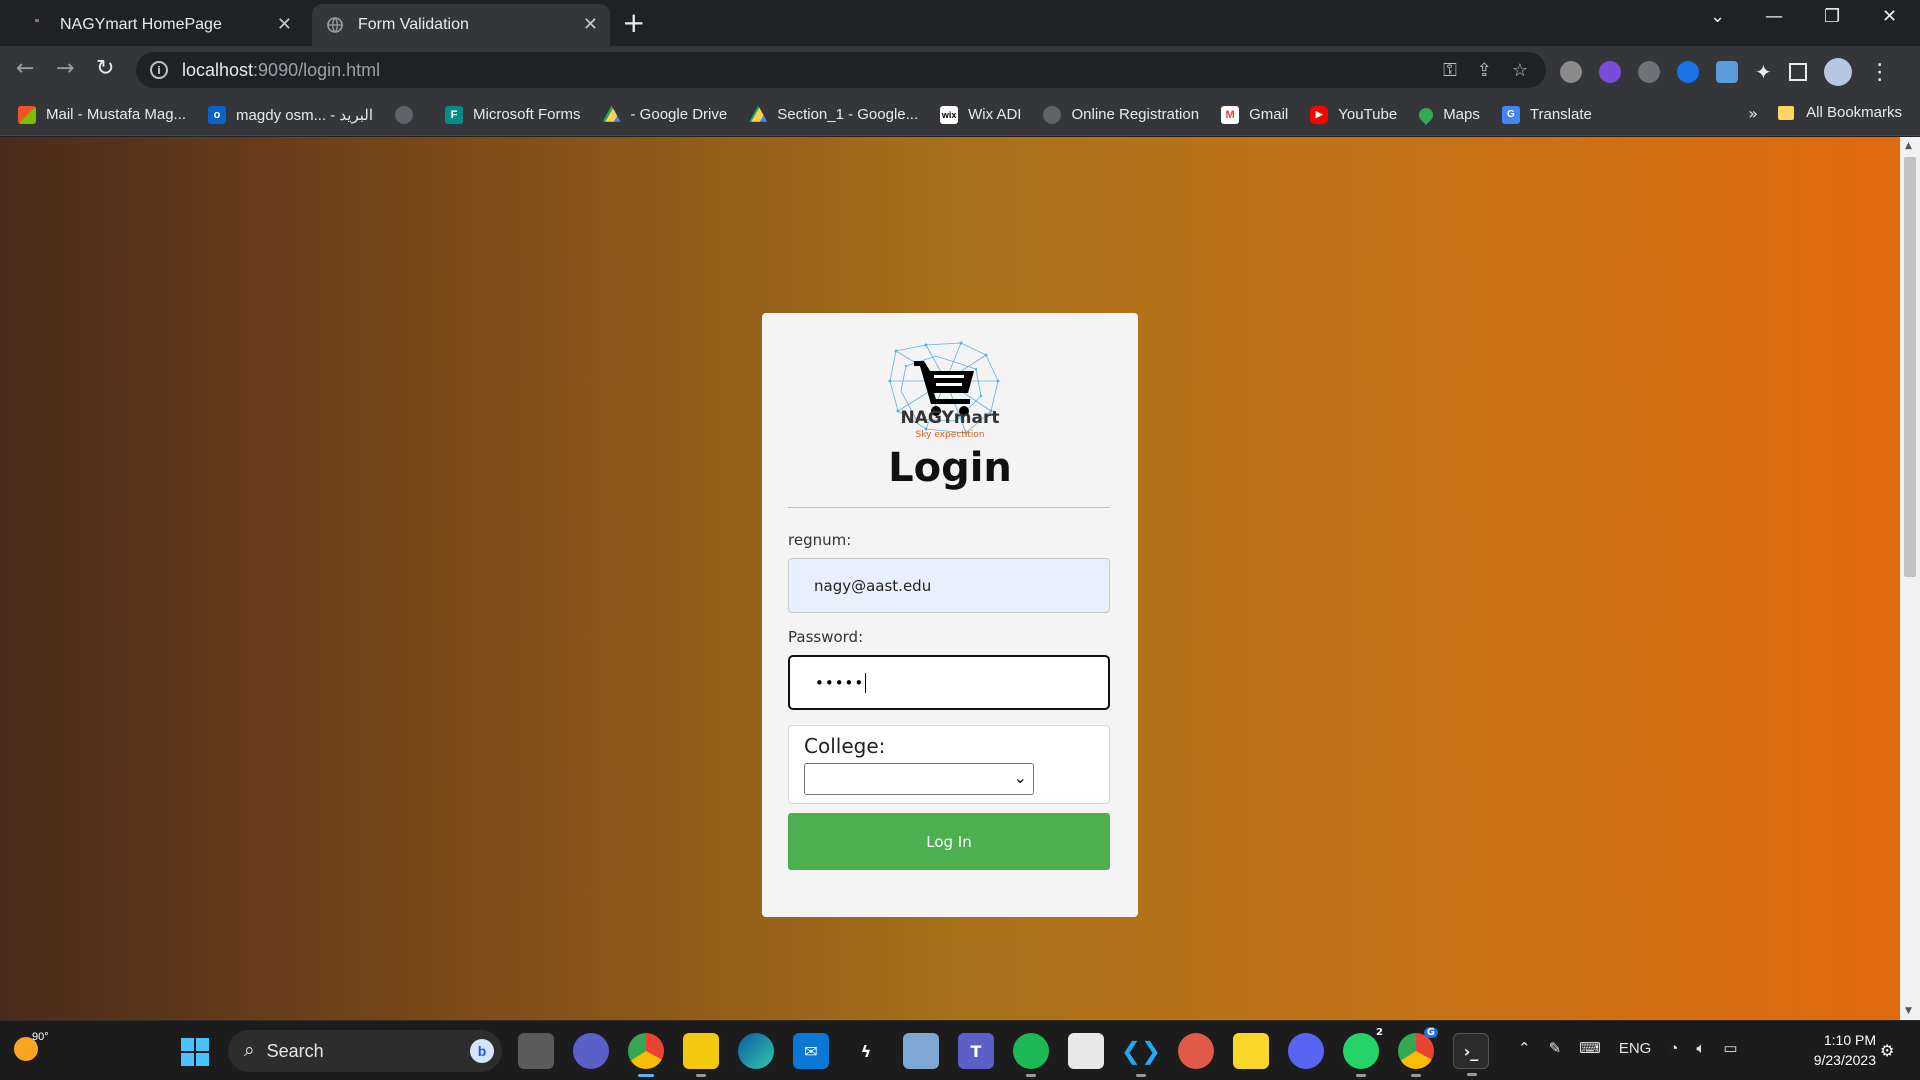  I want to click on bolt-app-icon: ϟ, so click(866, 1051).